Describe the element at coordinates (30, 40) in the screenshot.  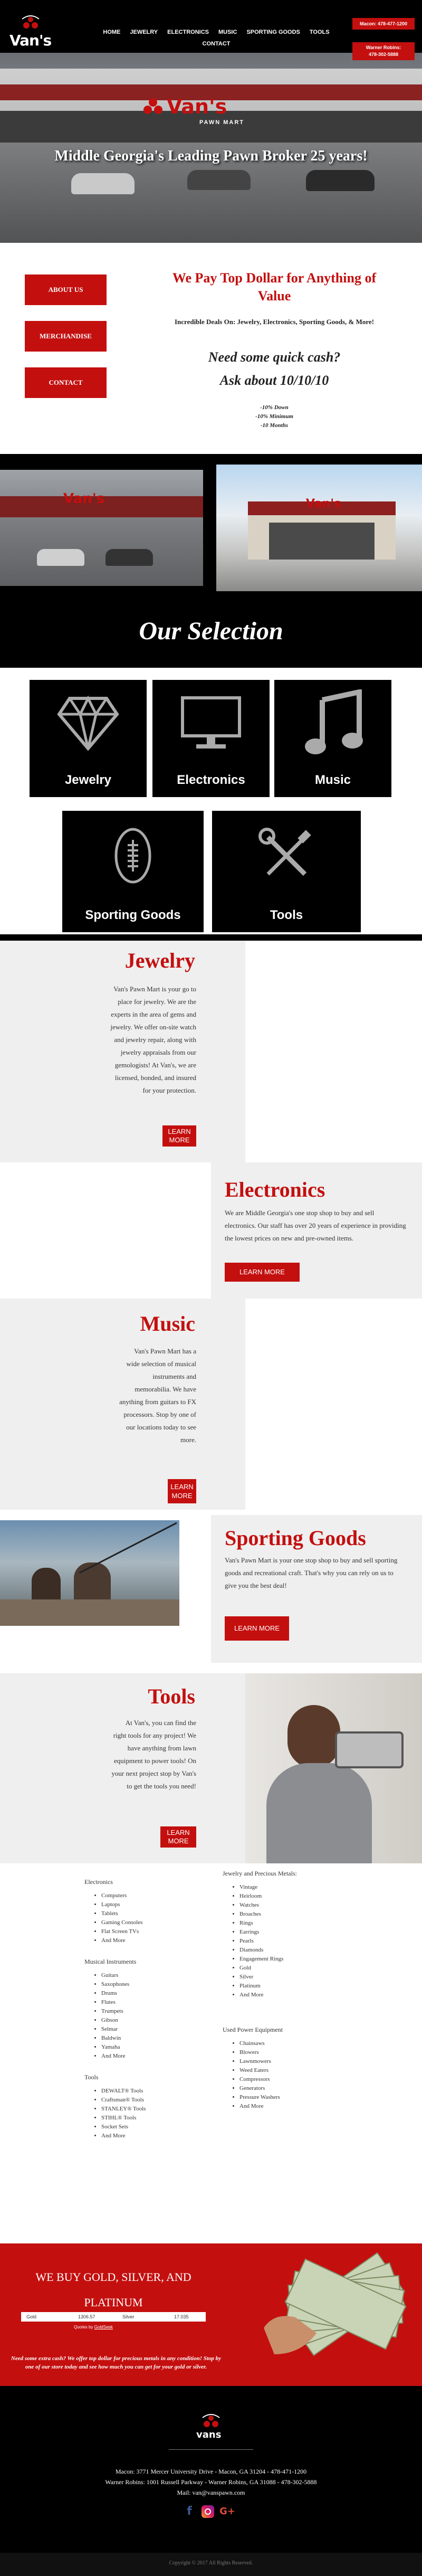
I see `logo-text: Van's` at that location.